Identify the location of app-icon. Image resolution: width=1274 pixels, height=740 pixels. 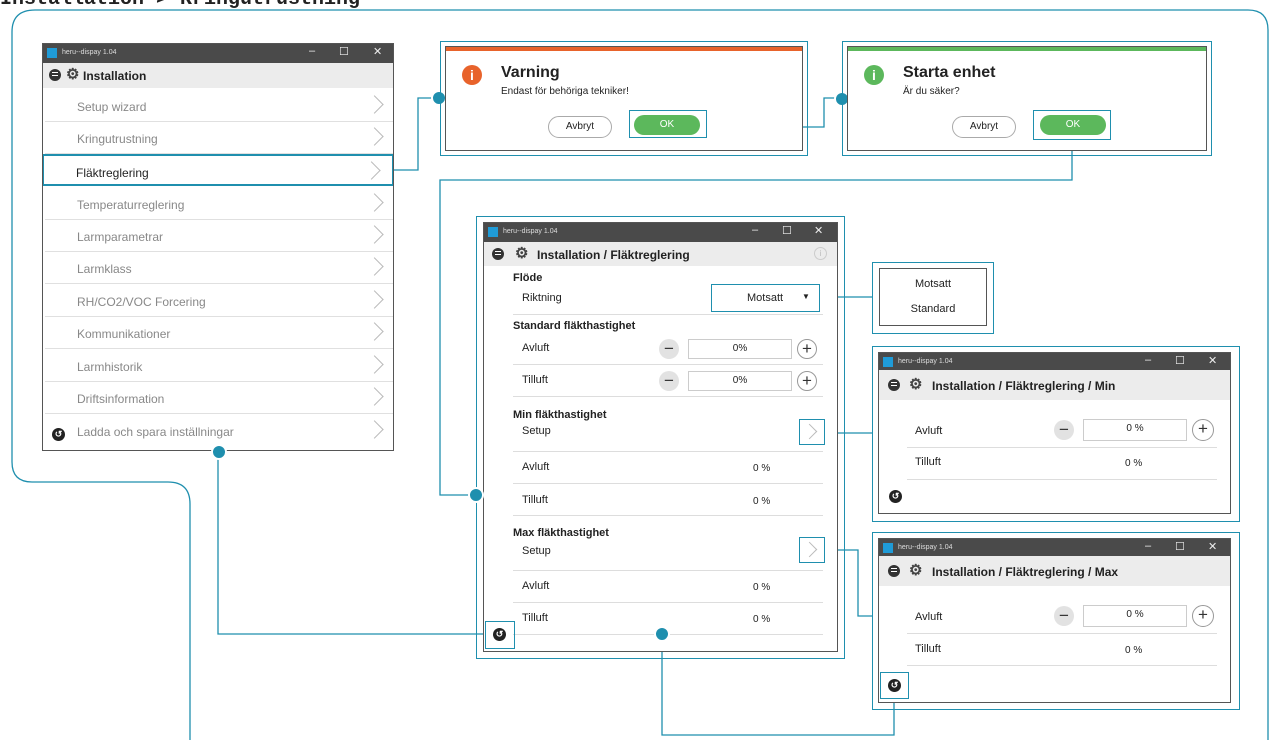
(888, 362).